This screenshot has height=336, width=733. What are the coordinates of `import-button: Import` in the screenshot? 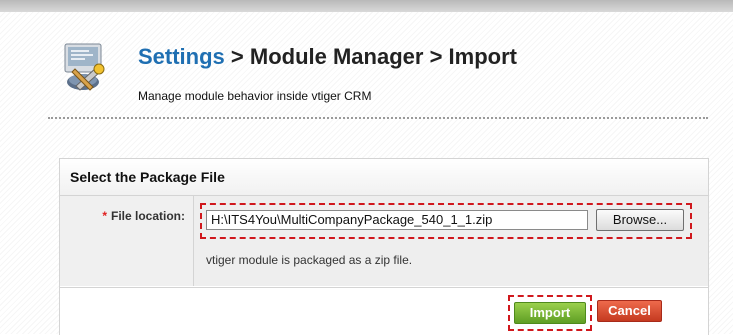 It's located at (550, 313).